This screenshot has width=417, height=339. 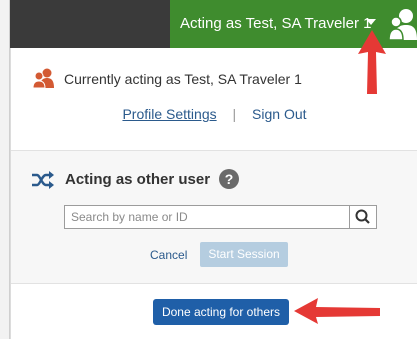 I want to click on shuffle-icon, so click(x=43, y=180).